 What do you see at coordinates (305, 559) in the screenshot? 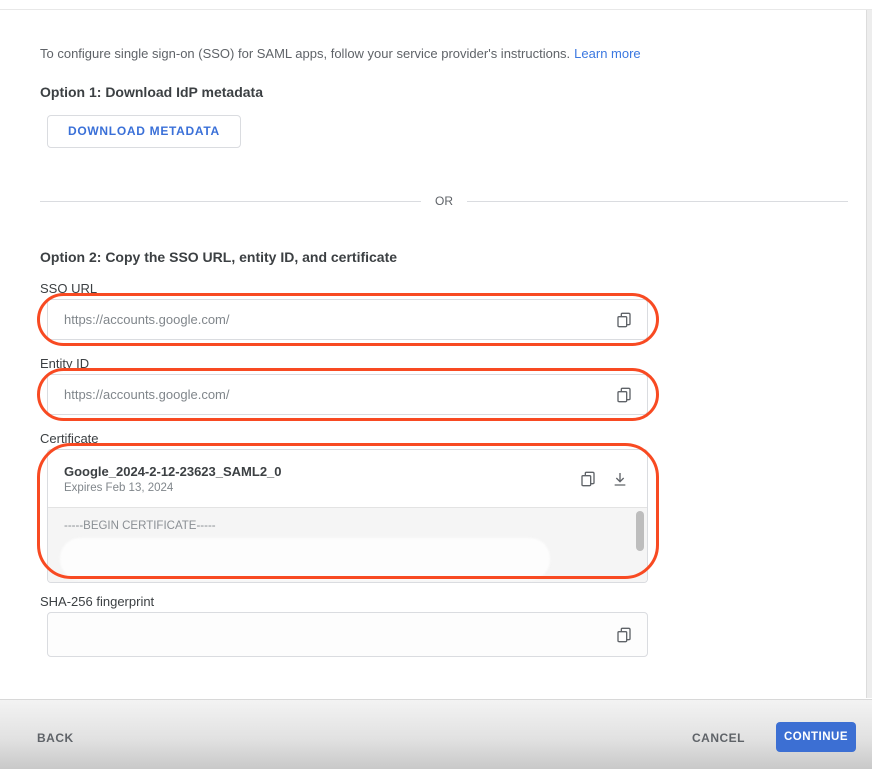
I see `redaction-blur` at bounding box center [305, 559].